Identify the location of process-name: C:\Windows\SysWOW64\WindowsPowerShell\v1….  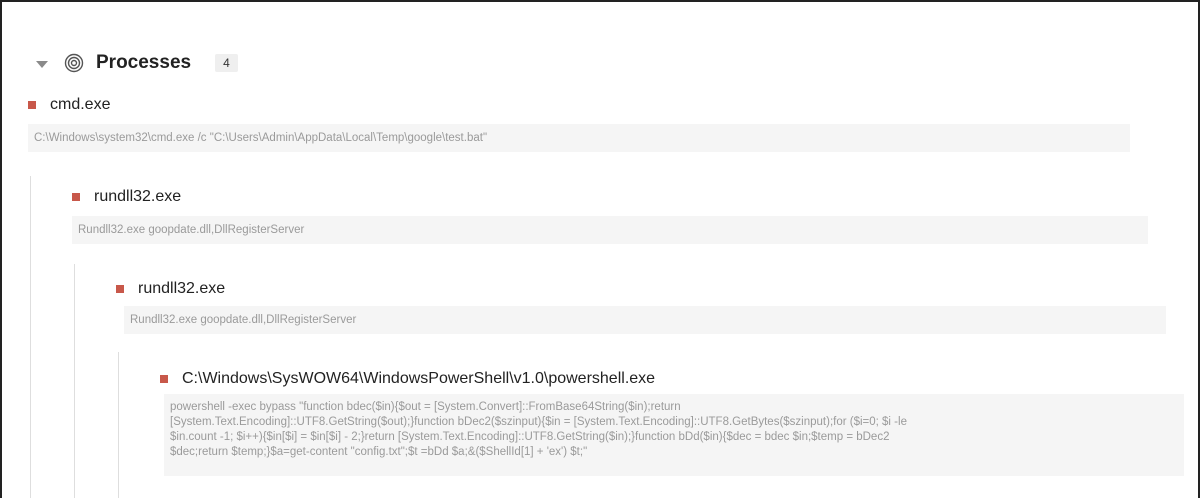
(419, 378).